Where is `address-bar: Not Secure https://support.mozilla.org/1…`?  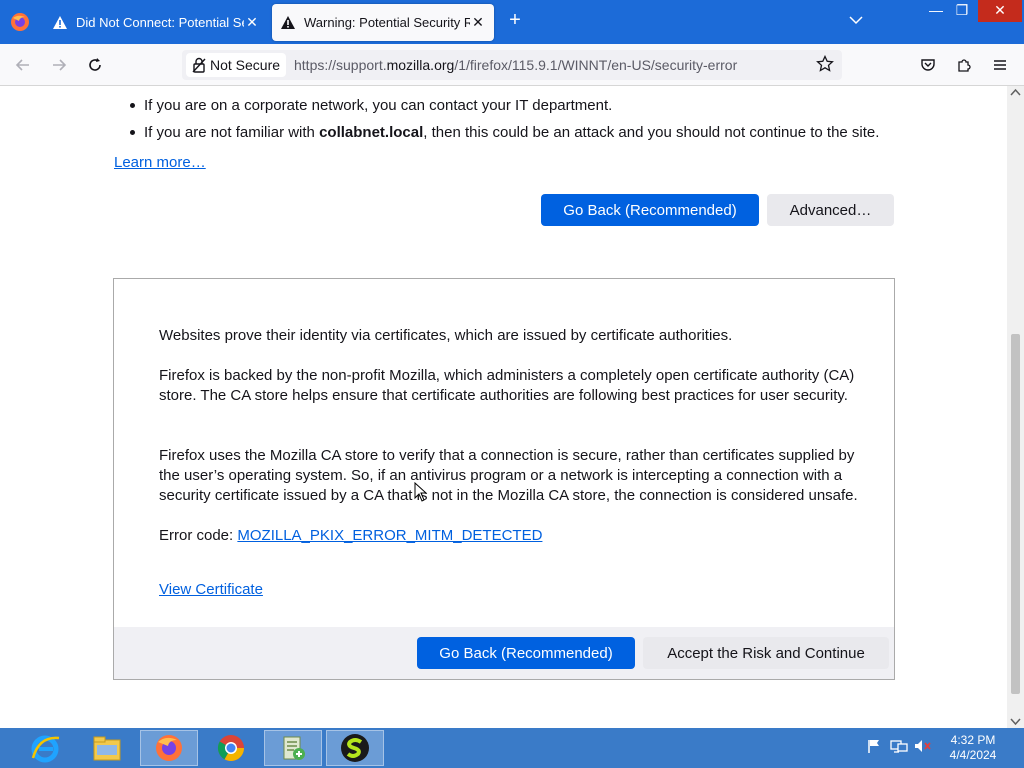
address-bar: Not Secure https://support.mozilla.org/1… is located at coordinates (512, 65).